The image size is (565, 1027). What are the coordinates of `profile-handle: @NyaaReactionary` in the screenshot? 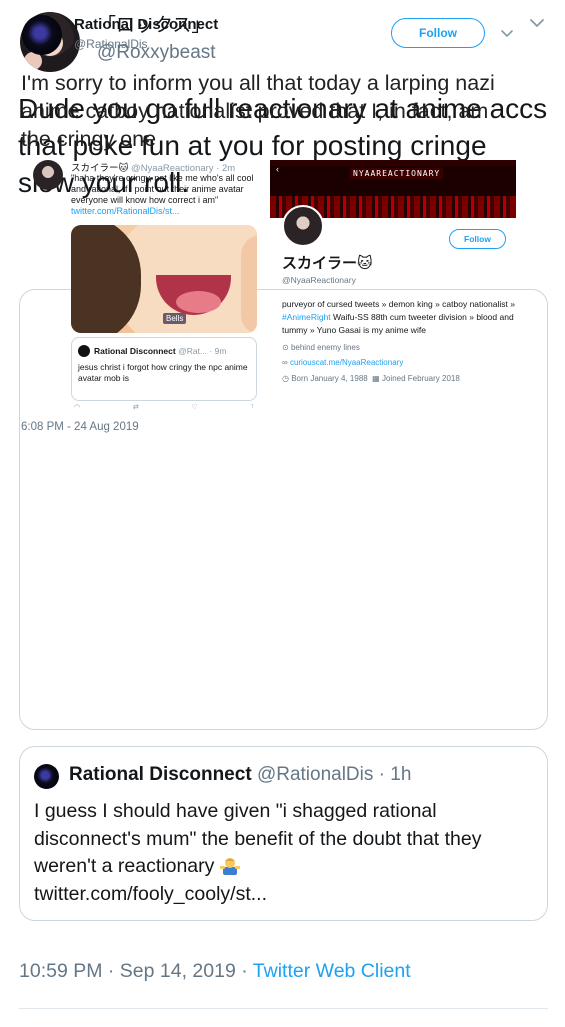 It's located at (319, 280).